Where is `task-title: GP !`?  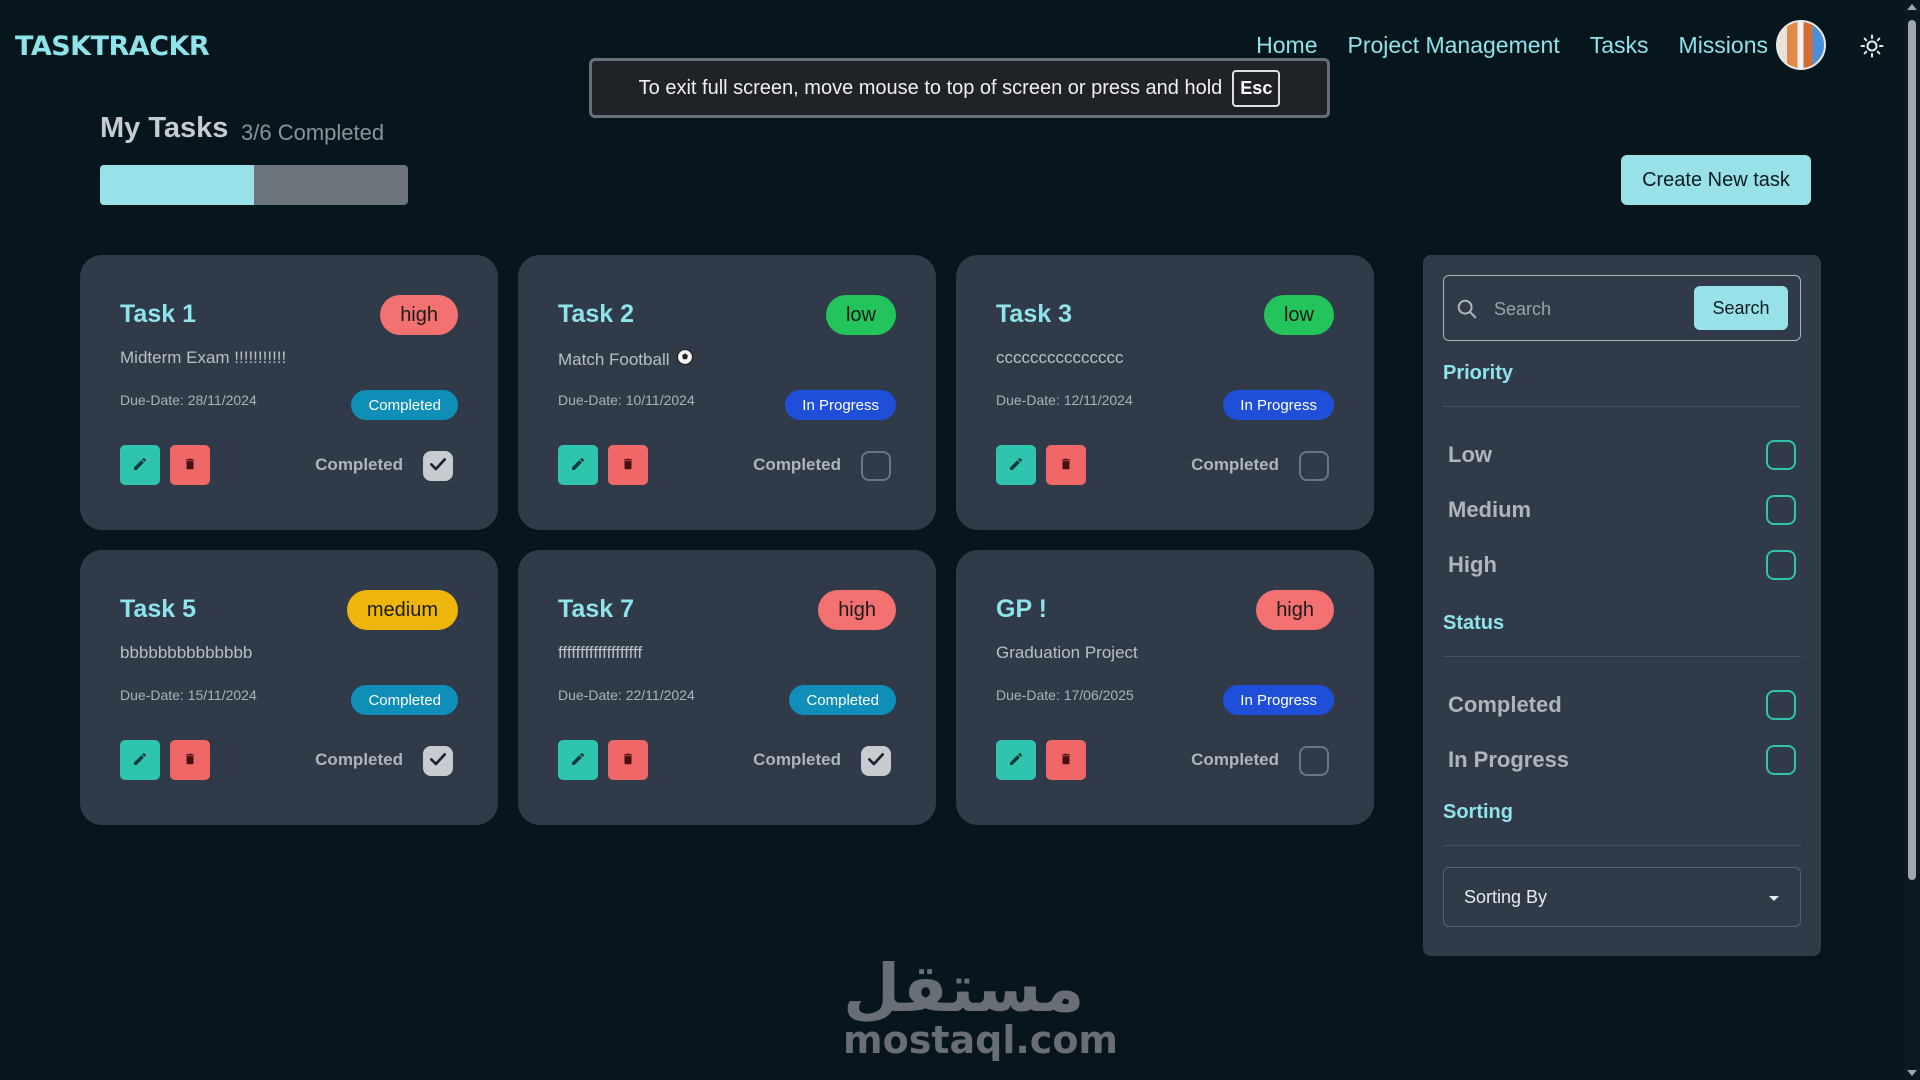 task-title: GP ! is located at coordinates (1021, 609).